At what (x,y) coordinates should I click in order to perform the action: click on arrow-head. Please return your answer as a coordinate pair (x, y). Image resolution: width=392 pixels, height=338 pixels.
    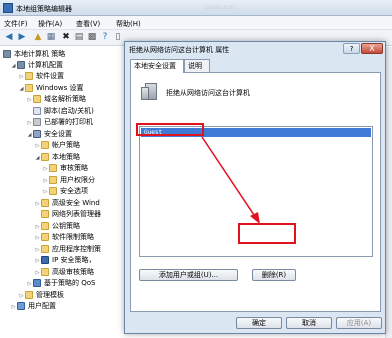
    Looking at the image, I should click on (255, 218).